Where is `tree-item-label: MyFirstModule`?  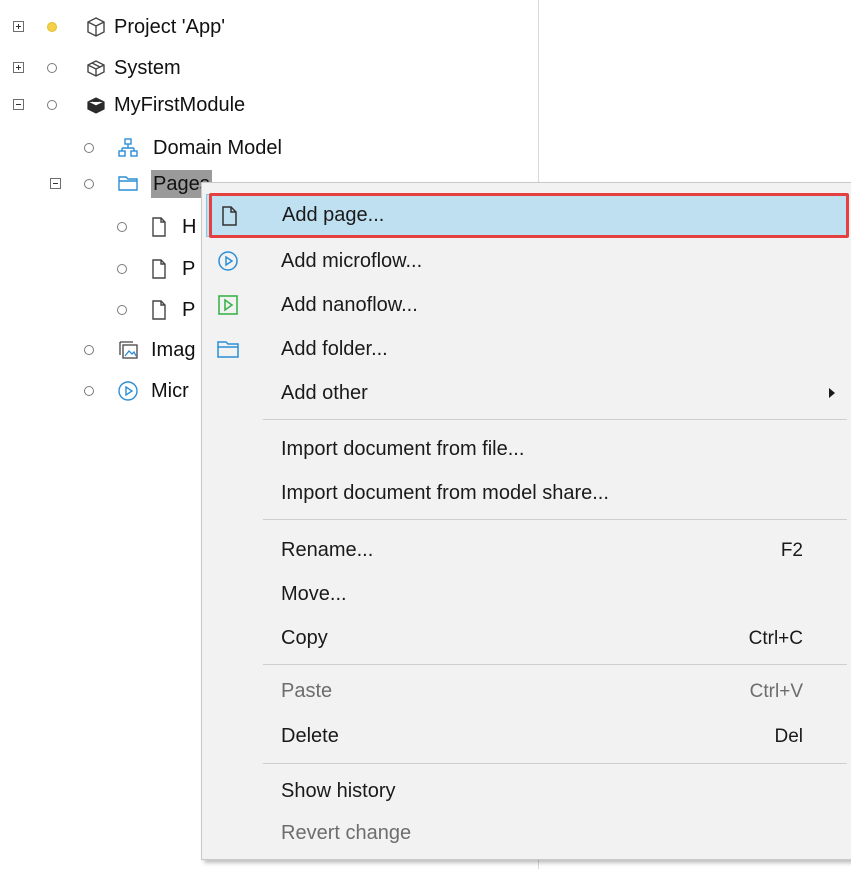 tree-item-label: MyFirstModule is located at coordinates (180, 105).